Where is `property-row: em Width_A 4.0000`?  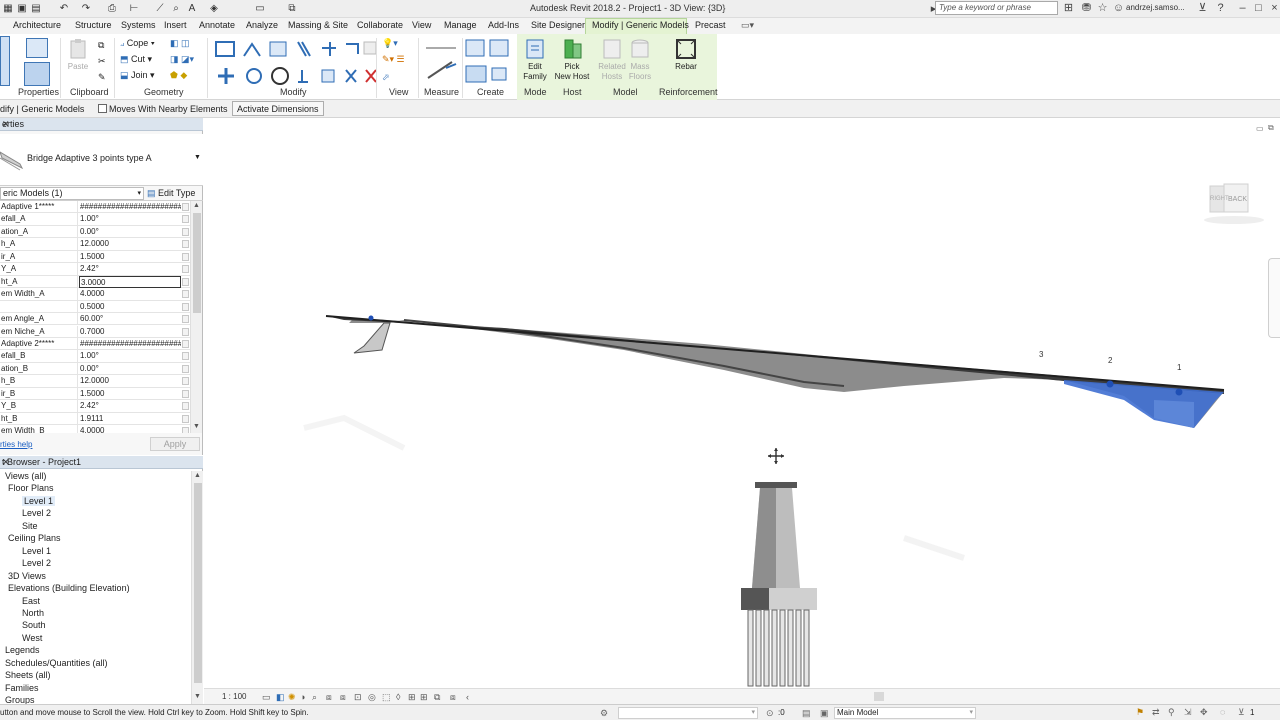 property-row: em Width_A 4.0000 is located at coordinates (95, 294).